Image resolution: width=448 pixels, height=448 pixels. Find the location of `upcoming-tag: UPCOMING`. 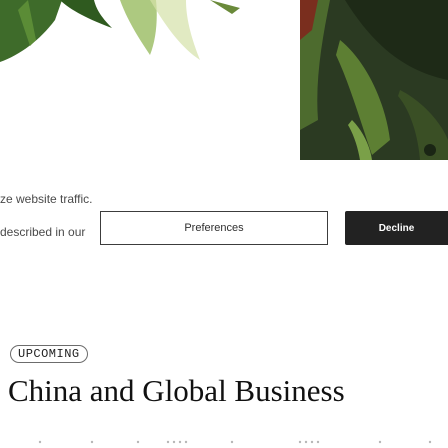

upcoming-tag: UPCOMING is located at coordinates (49, 354).